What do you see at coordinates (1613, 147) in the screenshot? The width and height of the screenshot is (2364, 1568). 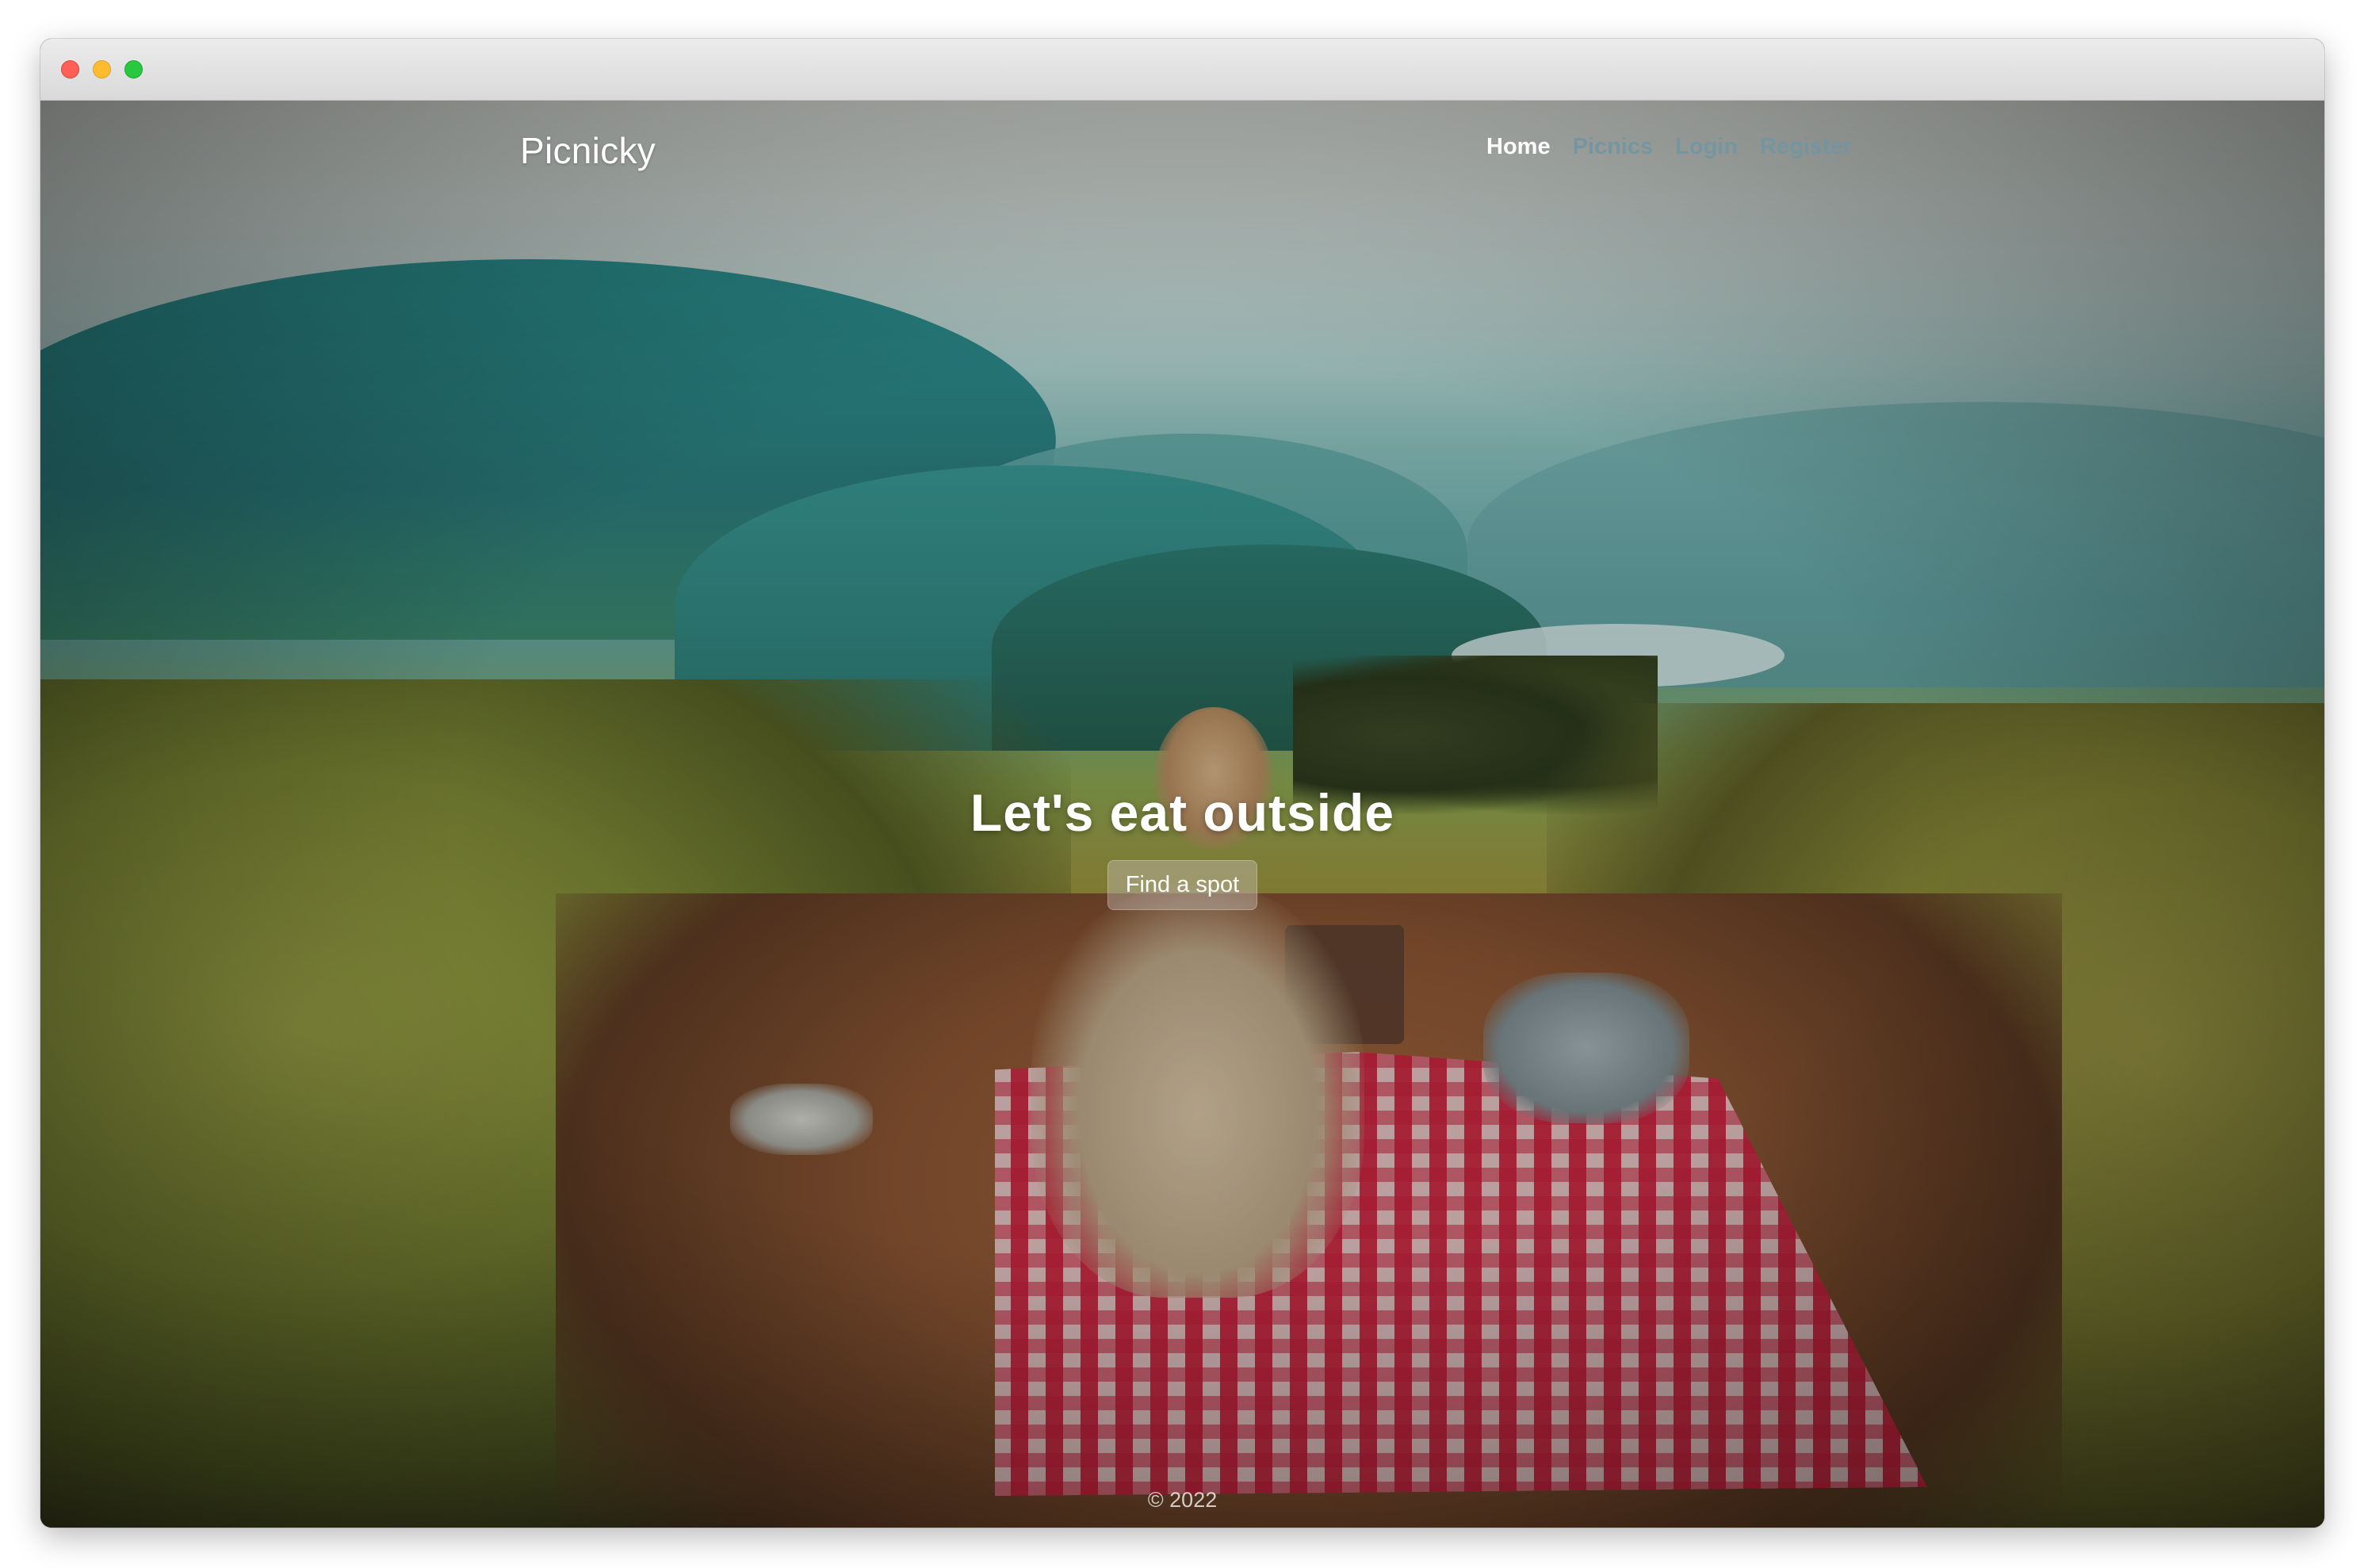 I see `nav-link-picnics: Picnics` at bounding box center [1613, 147].